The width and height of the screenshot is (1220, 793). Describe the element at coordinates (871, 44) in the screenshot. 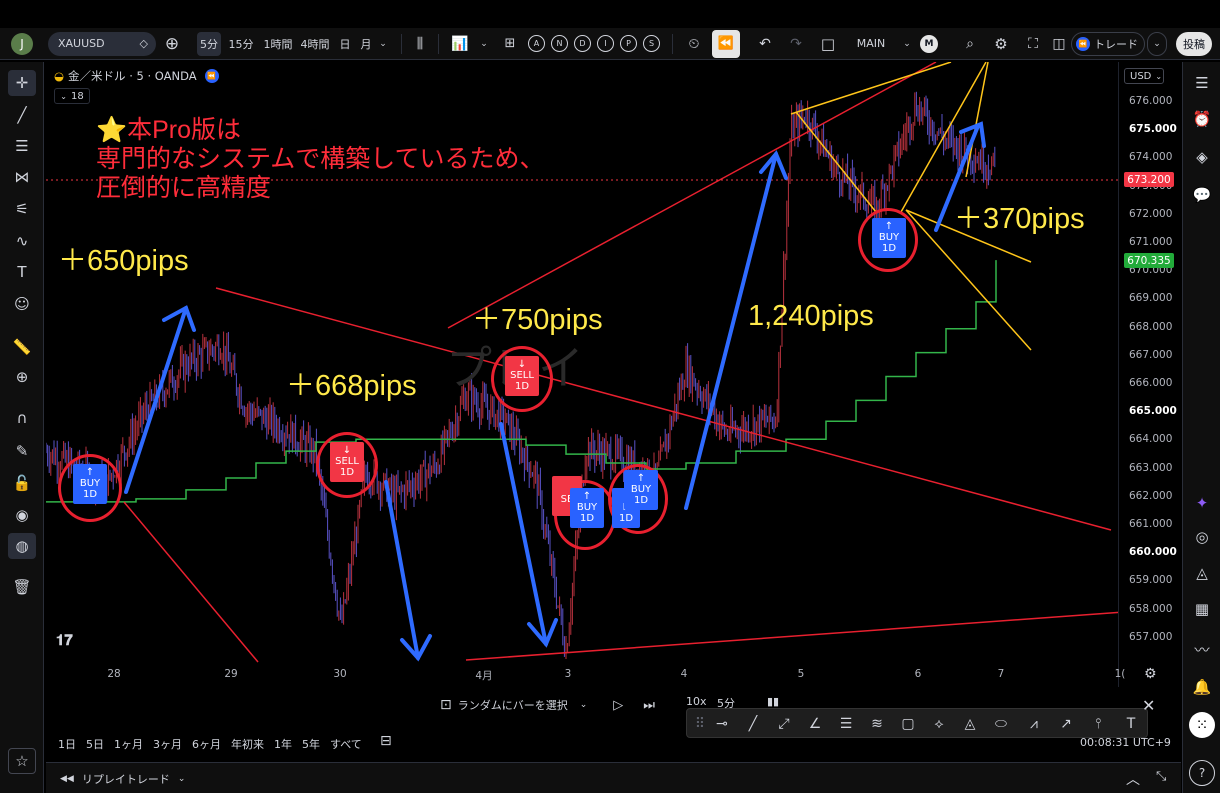

I see `layout-name: MAIN` at that location.